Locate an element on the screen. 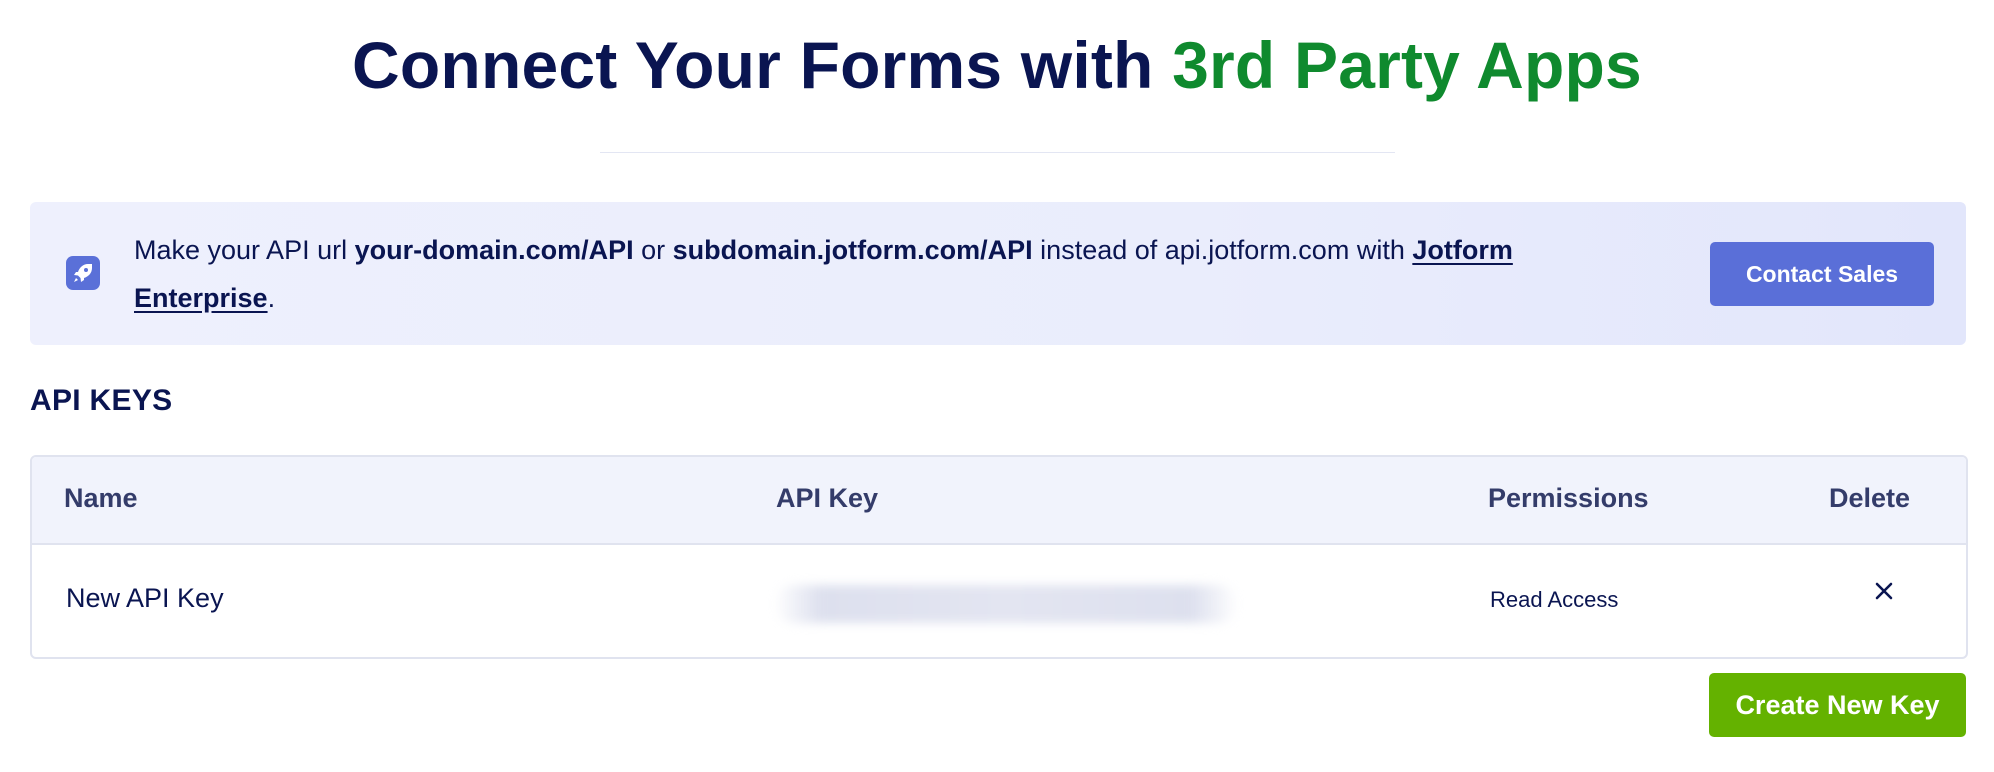 The height and width of the screenshot is (772, 1994). page-title-main: Connect Your Forms with is located at coordinates (762, 65).